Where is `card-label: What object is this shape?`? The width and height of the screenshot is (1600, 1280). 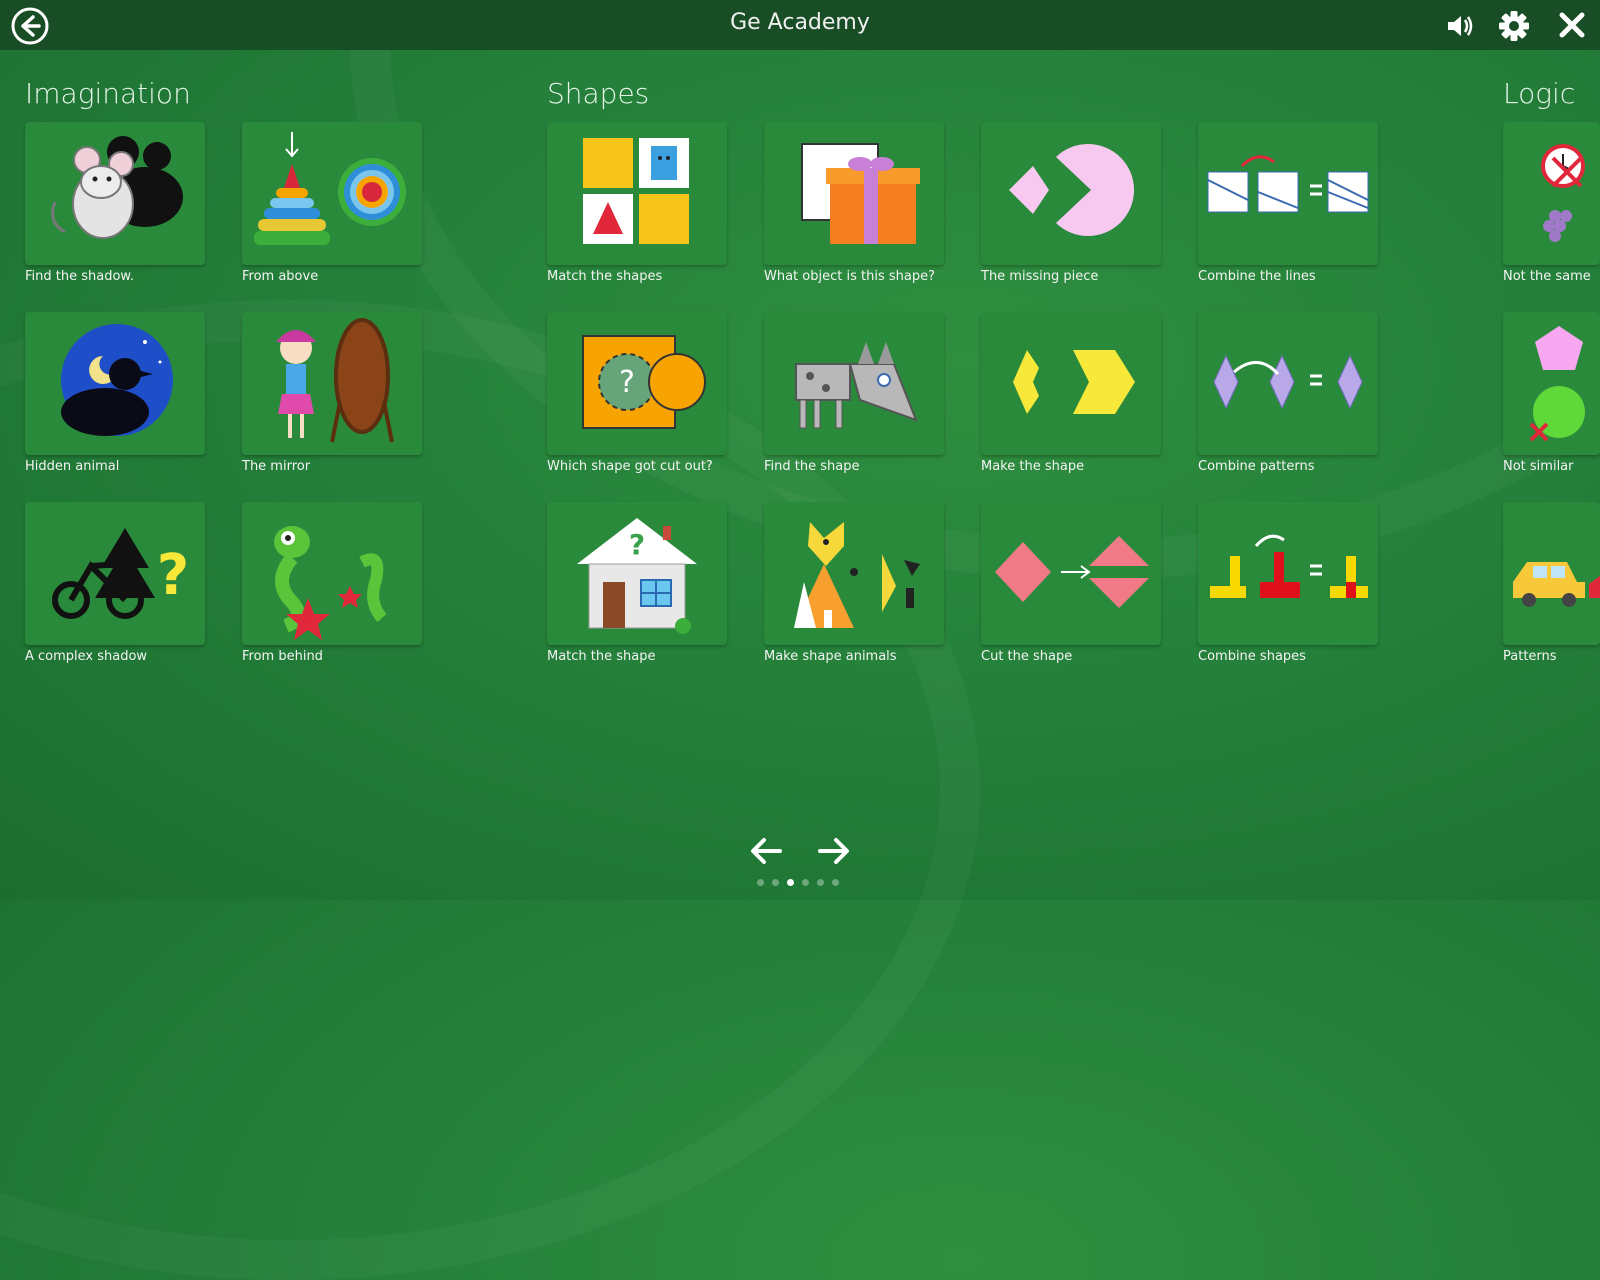
card-label: What object is this shape? is located at coordinates (849, 276).